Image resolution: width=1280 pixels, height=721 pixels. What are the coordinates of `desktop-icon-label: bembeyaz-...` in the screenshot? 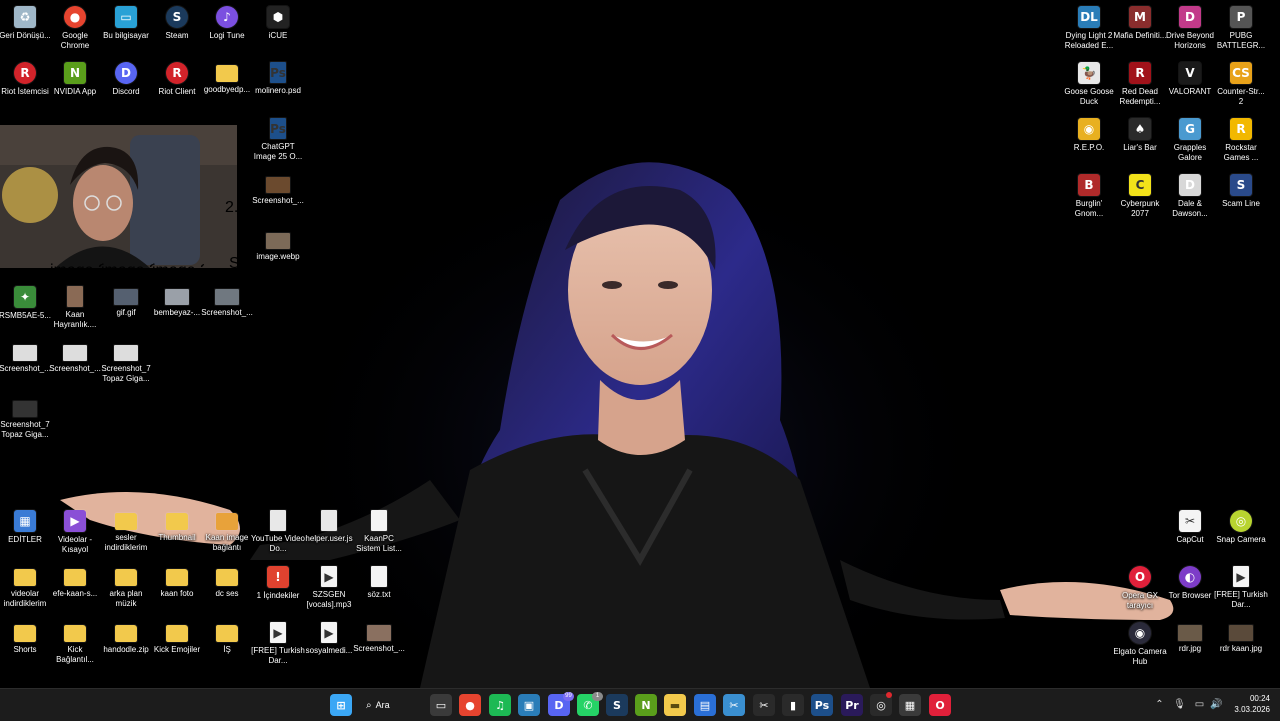 It's located at (177, 312).